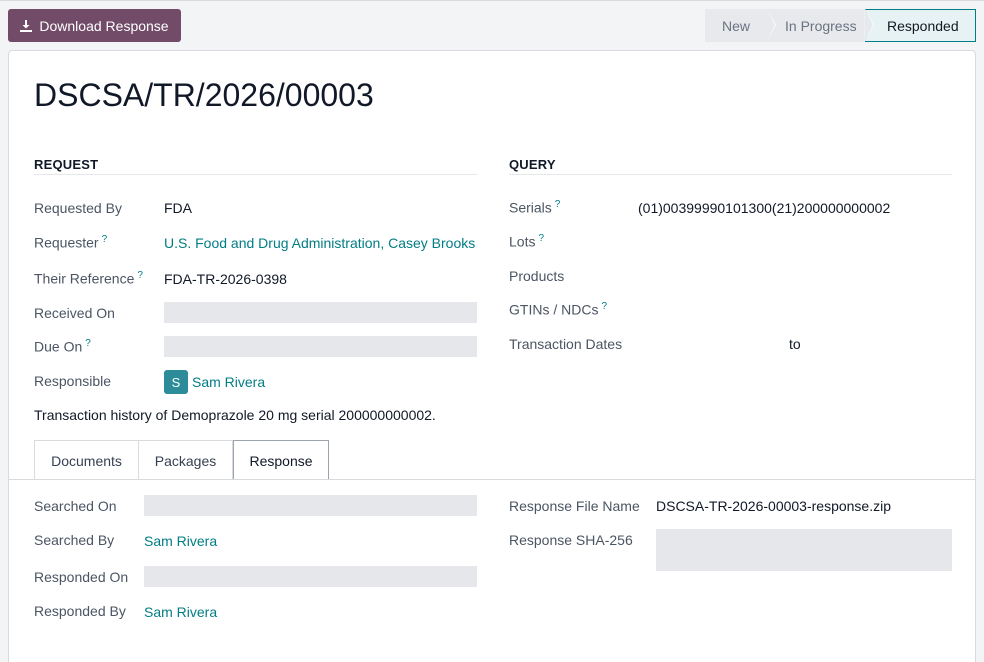 The width and height of the screenshot is (984, 662). What do you see at coordinates (554, 309) in the screenshot?
I see `gtins-ndcs-label-text: GTINs / NDCs` at bounding box center [554, 309].